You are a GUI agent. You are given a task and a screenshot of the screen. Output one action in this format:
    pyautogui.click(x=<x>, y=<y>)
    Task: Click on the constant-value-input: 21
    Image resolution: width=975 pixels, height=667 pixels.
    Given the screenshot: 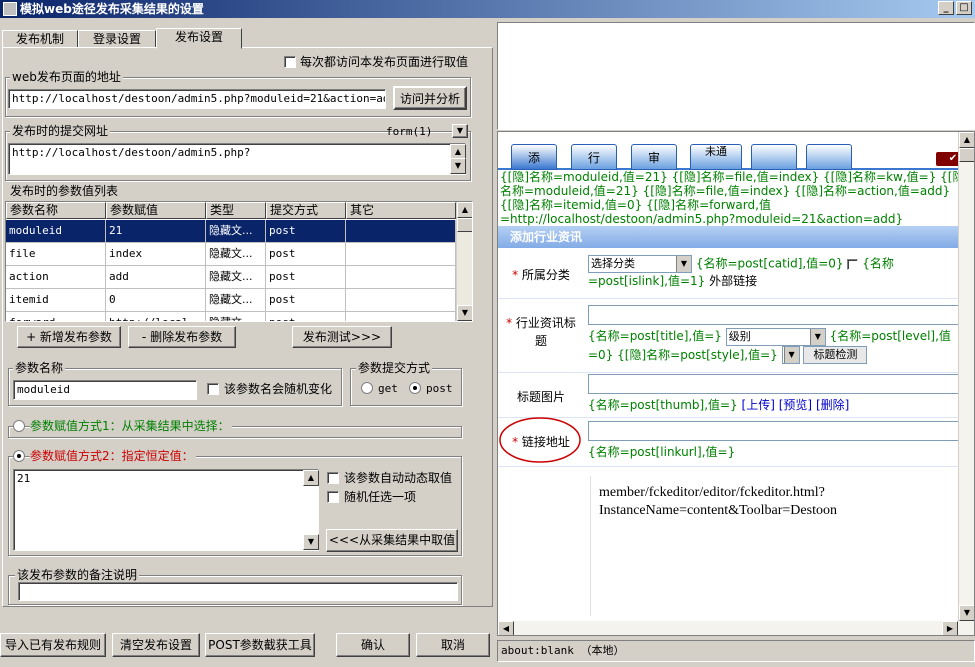 What is the action you would take?
    pyautogui.click(x=166, y=510)
    